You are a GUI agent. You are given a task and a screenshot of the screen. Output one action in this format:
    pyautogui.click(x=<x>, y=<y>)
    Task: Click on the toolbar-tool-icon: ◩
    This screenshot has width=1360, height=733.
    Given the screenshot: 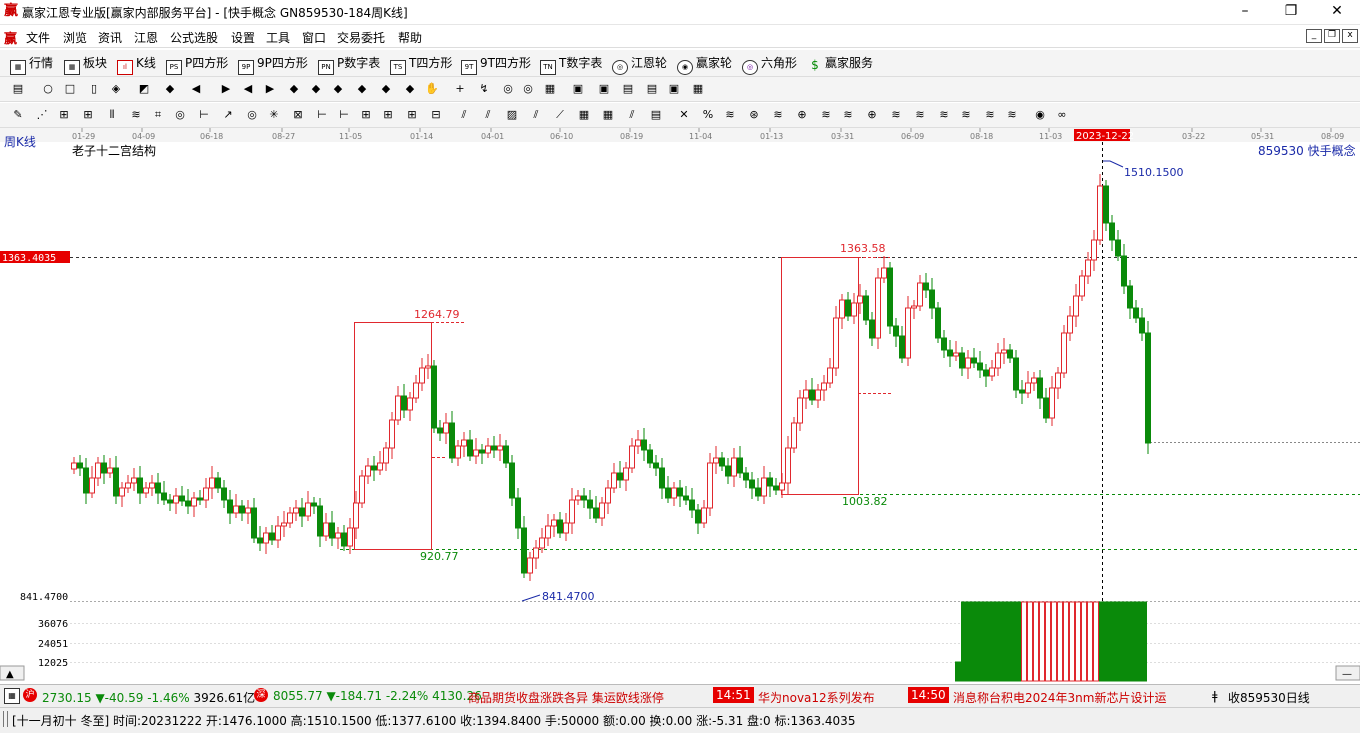 What is the action you would take?
    pyautogui.click(x=144, y=89)
    